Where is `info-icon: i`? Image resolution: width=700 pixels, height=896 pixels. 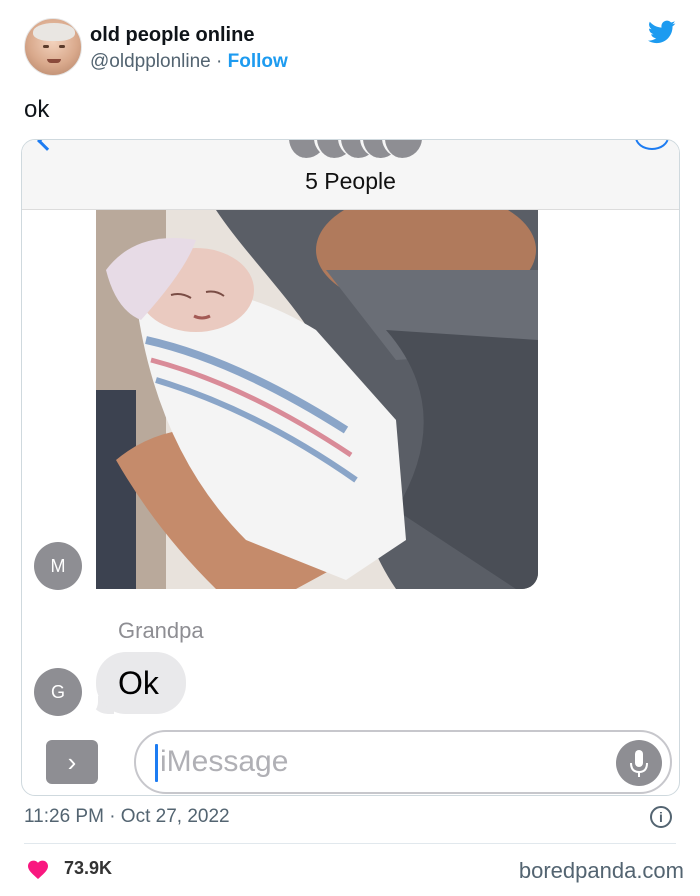
info-icon: i is located at coordinates (661, 817).